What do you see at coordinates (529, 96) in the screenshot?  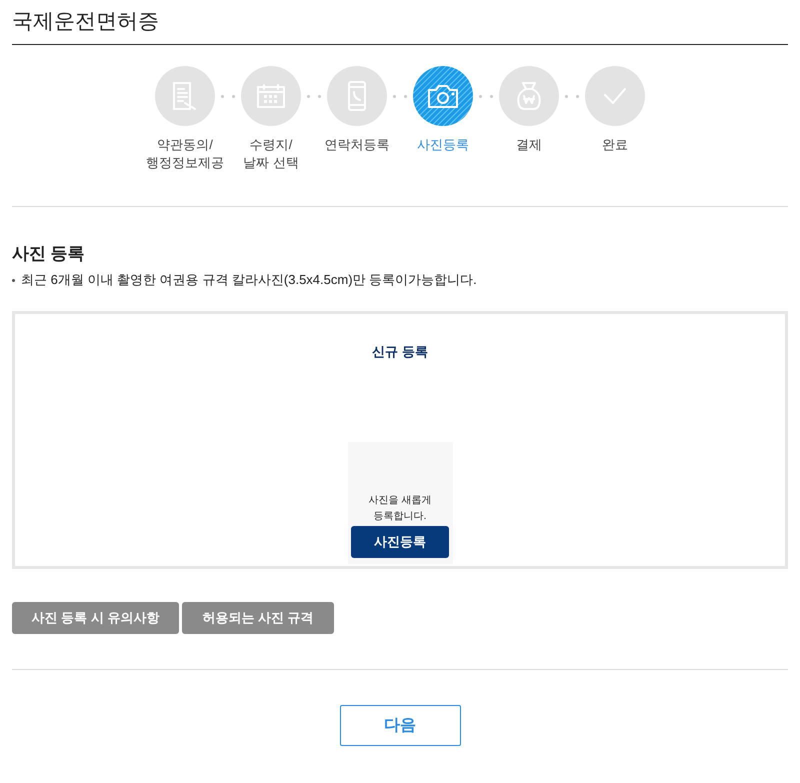 I see `money-bag-icon` at bounding box center [529, 96].